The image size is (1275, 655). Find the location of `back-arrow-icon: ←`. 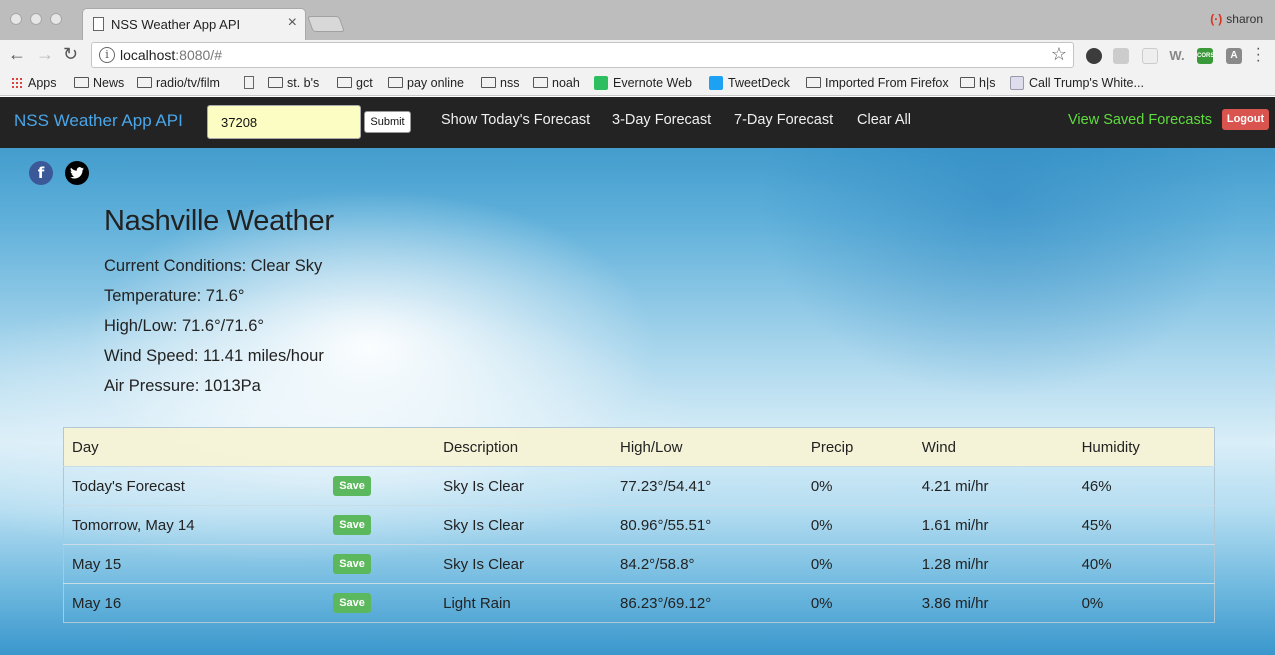

back-arrow-icon: ← is located at coordinates (17, 54).